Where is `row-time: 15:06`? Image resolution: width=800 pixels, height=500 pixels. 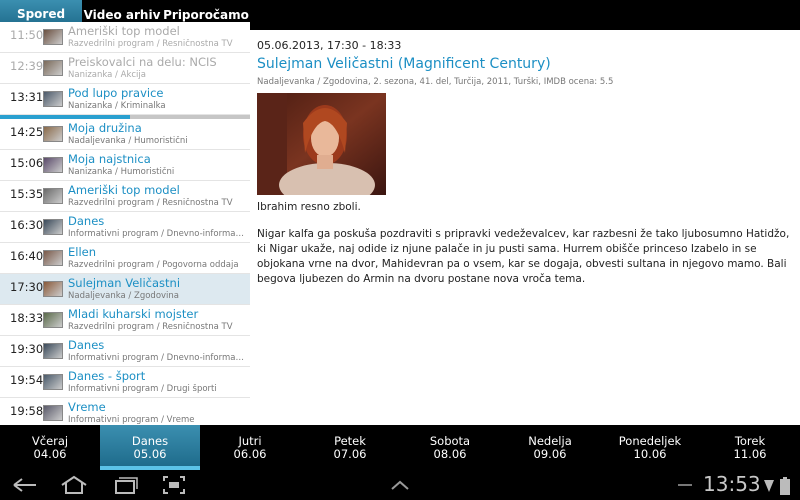
row-time: 15:06 is located at coordinates (27, 163).